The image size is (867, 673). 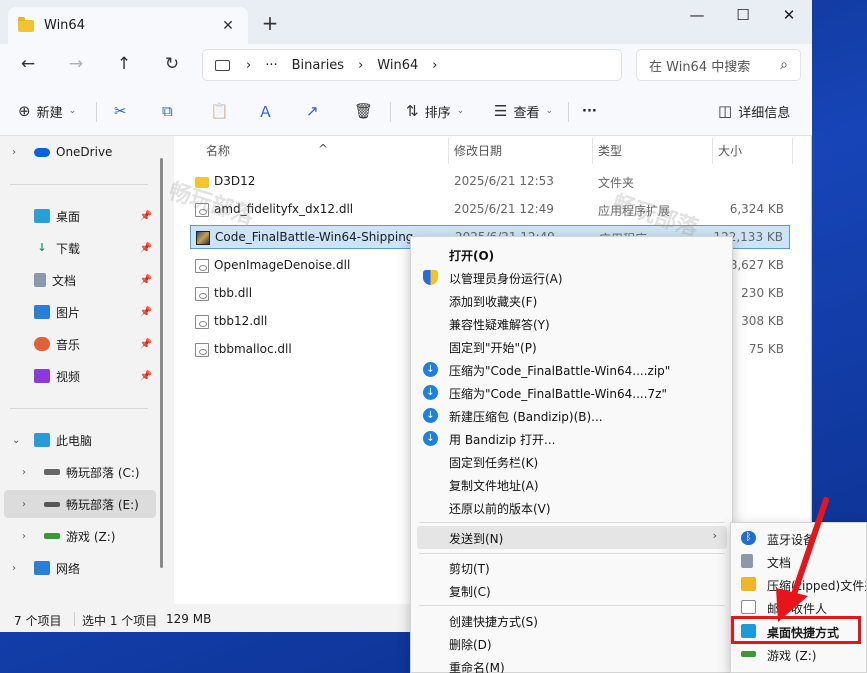 I want to click on back-button: ←, so click(x=28, y=65).